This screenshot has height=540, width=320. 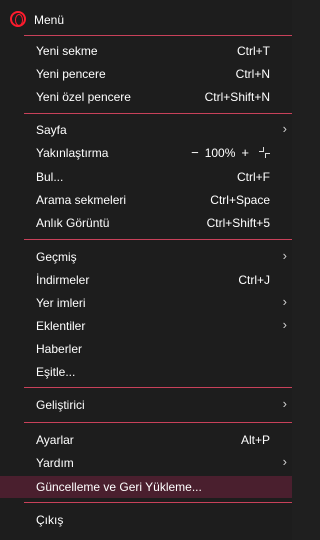 I want to click on menu-item-shortcut: Ctrl+T, so click(x=253, y=51).